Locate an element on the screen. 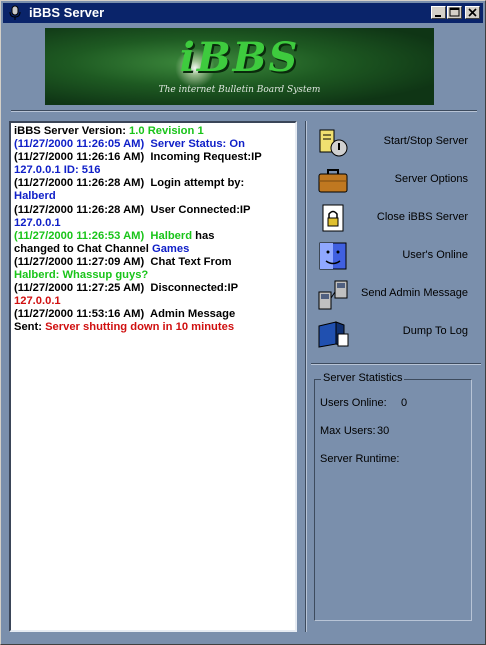 Image resolution: width=486 pixels, height=645 pixels. close-icon is located at coordinates (472, 12).